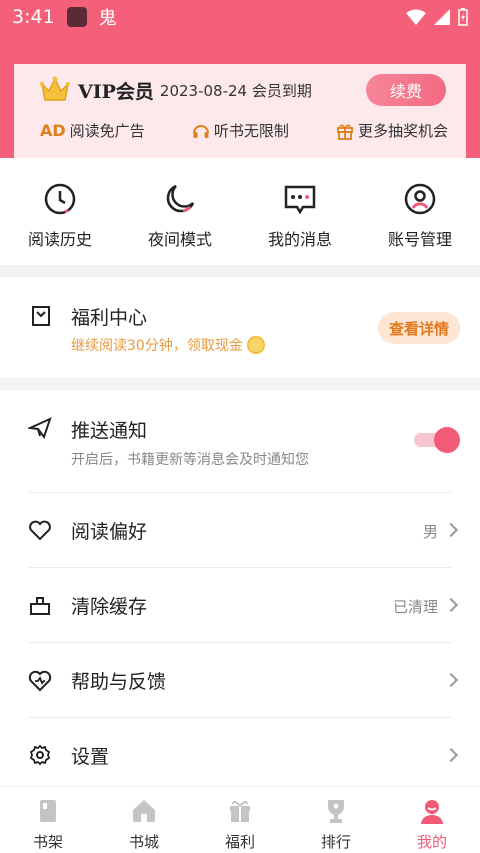  What do you see at coordinates (119, 682) in the screenshot?
I see `help-title: 帮助与反馈` at bounding box center [119, 682].